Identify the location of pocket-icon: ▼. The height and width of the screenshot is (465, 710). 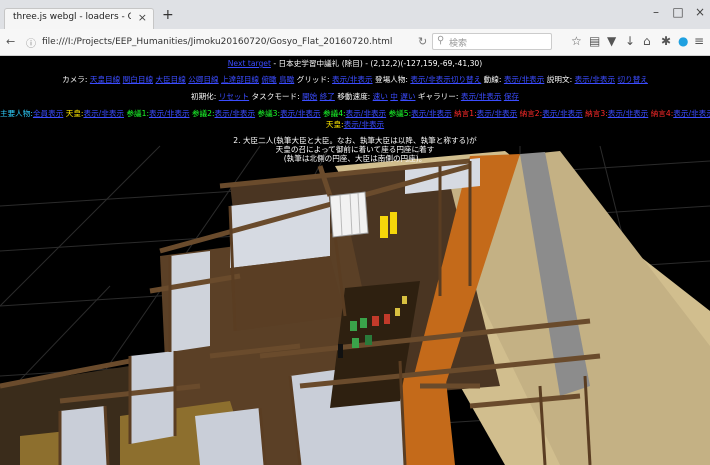
(611, 41).